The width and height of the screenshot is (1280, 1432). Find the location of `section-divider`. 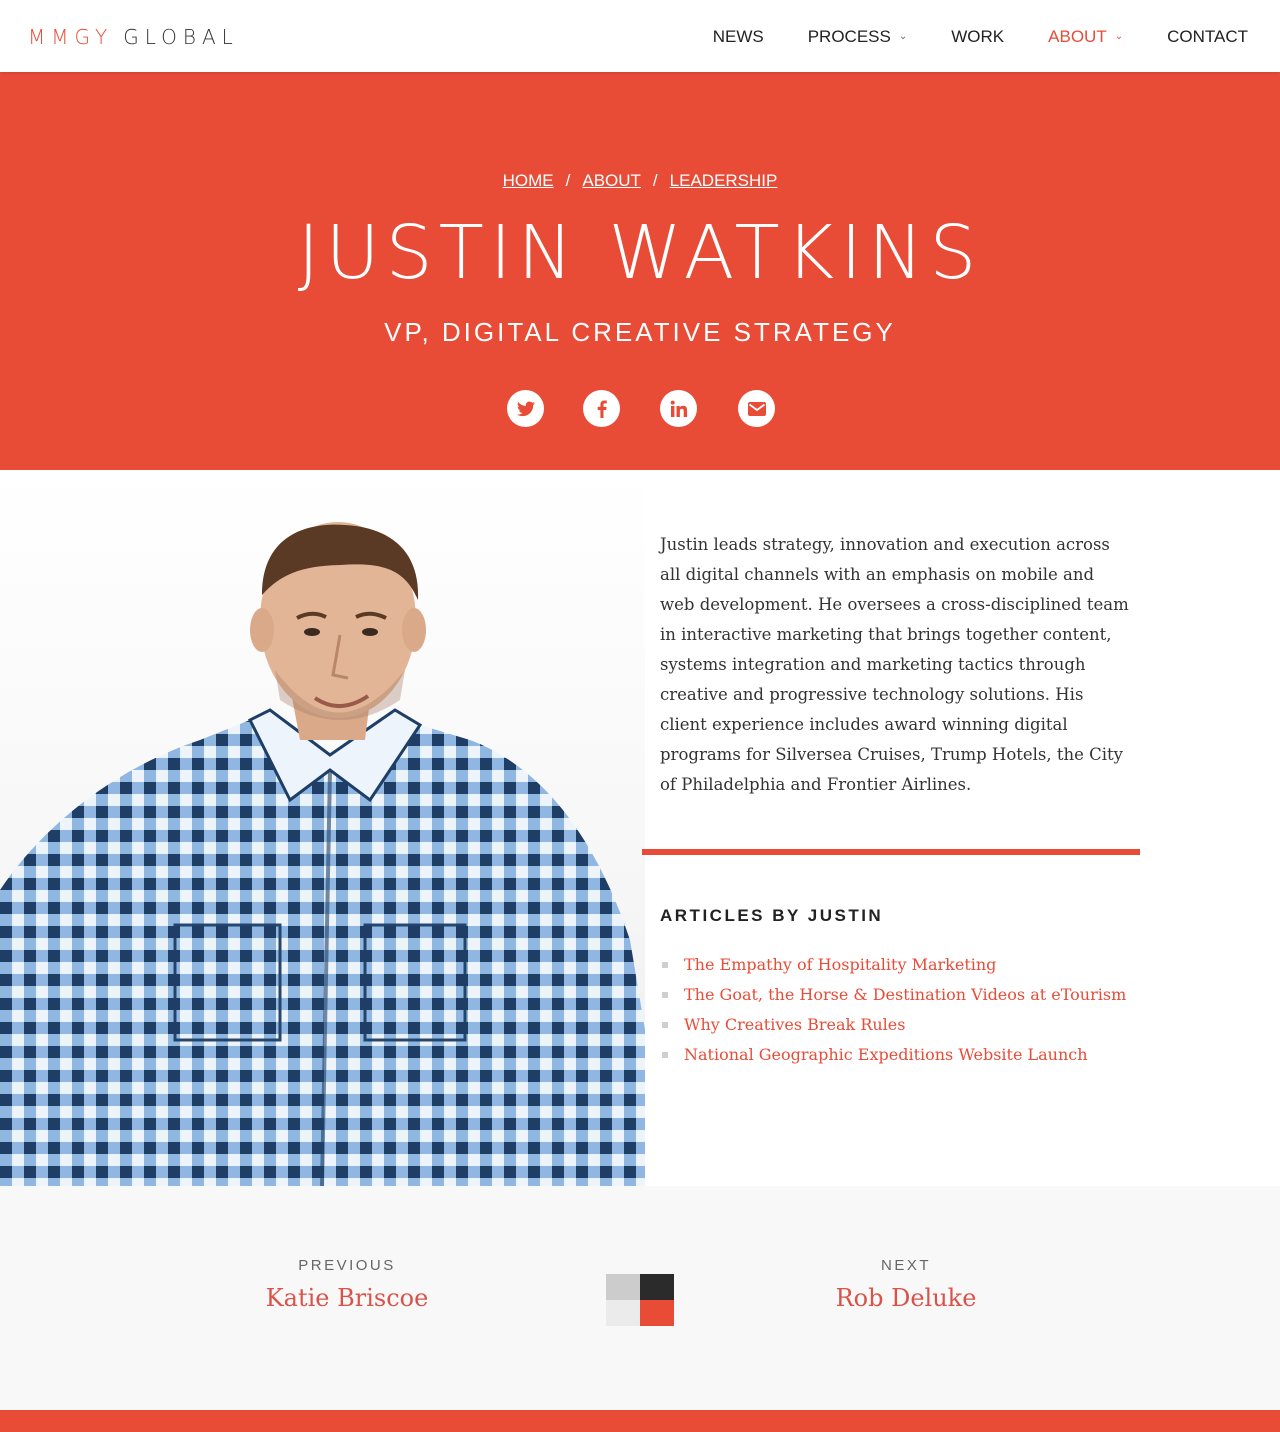

section-divider is located at coordinates (891, 852).